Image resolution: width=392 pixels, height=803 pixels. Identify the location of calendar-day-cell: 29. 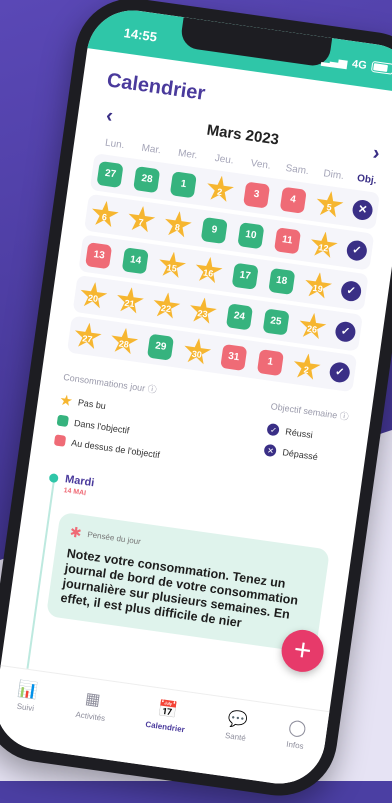
(161, 346).